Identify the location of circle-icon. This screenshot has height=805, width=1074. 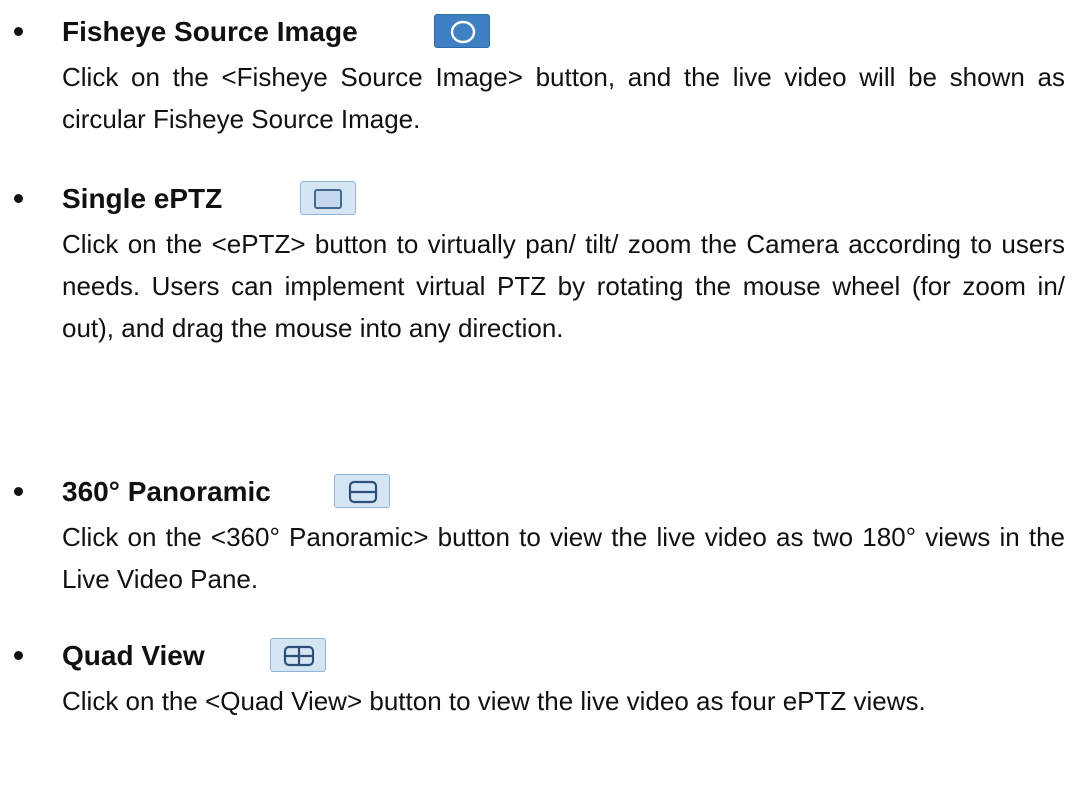
(462, 31).